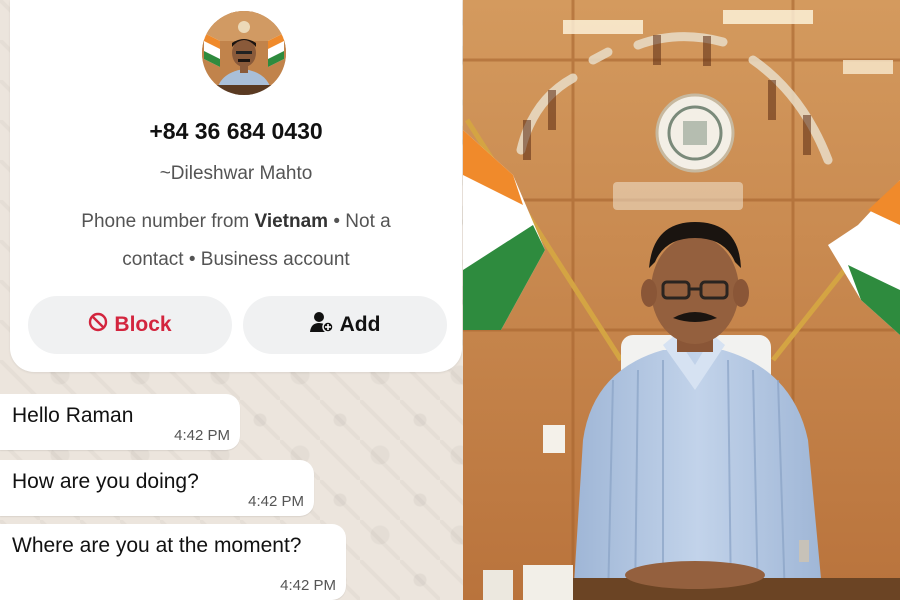 The width and height of the screenshot is (900, 600). Describe the element at coordinates (236, 131) in the screenshot. I see `contact-phone-number: +84 36 684 0430` at that location.